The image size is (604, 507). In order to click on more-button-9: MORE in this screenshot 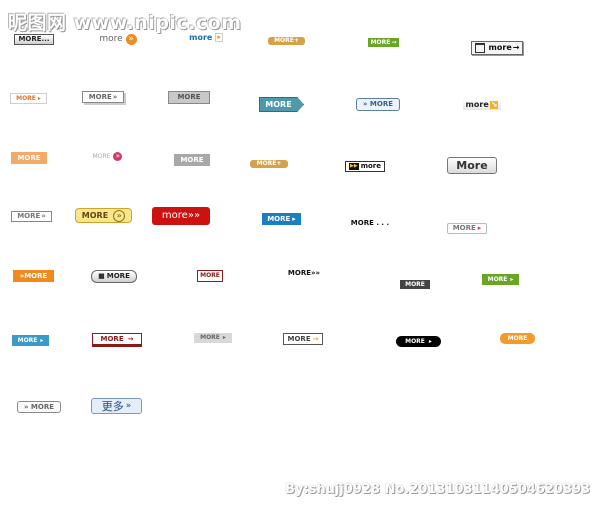, I will do `click(189, 97)`.